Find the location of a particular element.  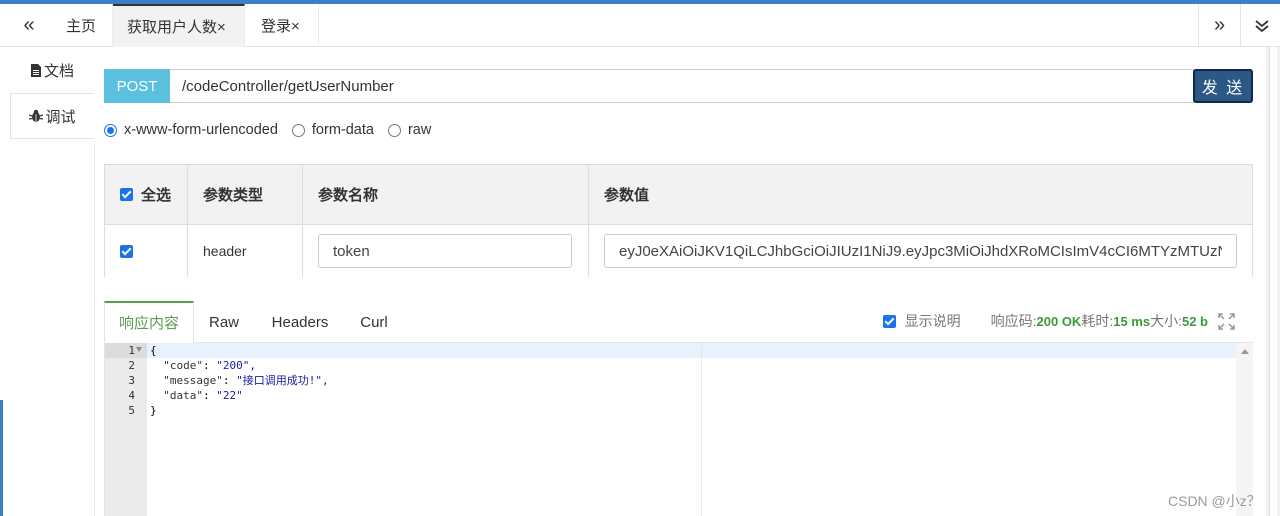

tab-get-user-number: 获取用户人数× is located at coordinates (179, 25).